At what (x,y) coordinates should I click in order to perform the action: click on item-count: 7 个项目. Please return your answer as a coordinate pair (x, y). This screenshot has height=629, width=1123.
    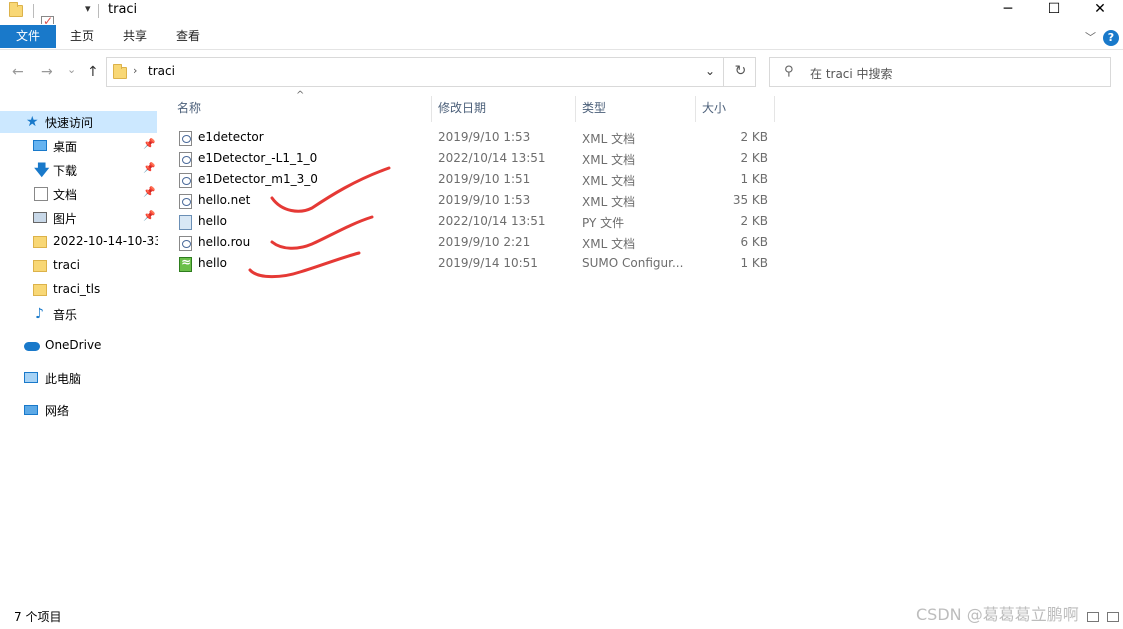
    Looking at the image, I should click on (38, 617).